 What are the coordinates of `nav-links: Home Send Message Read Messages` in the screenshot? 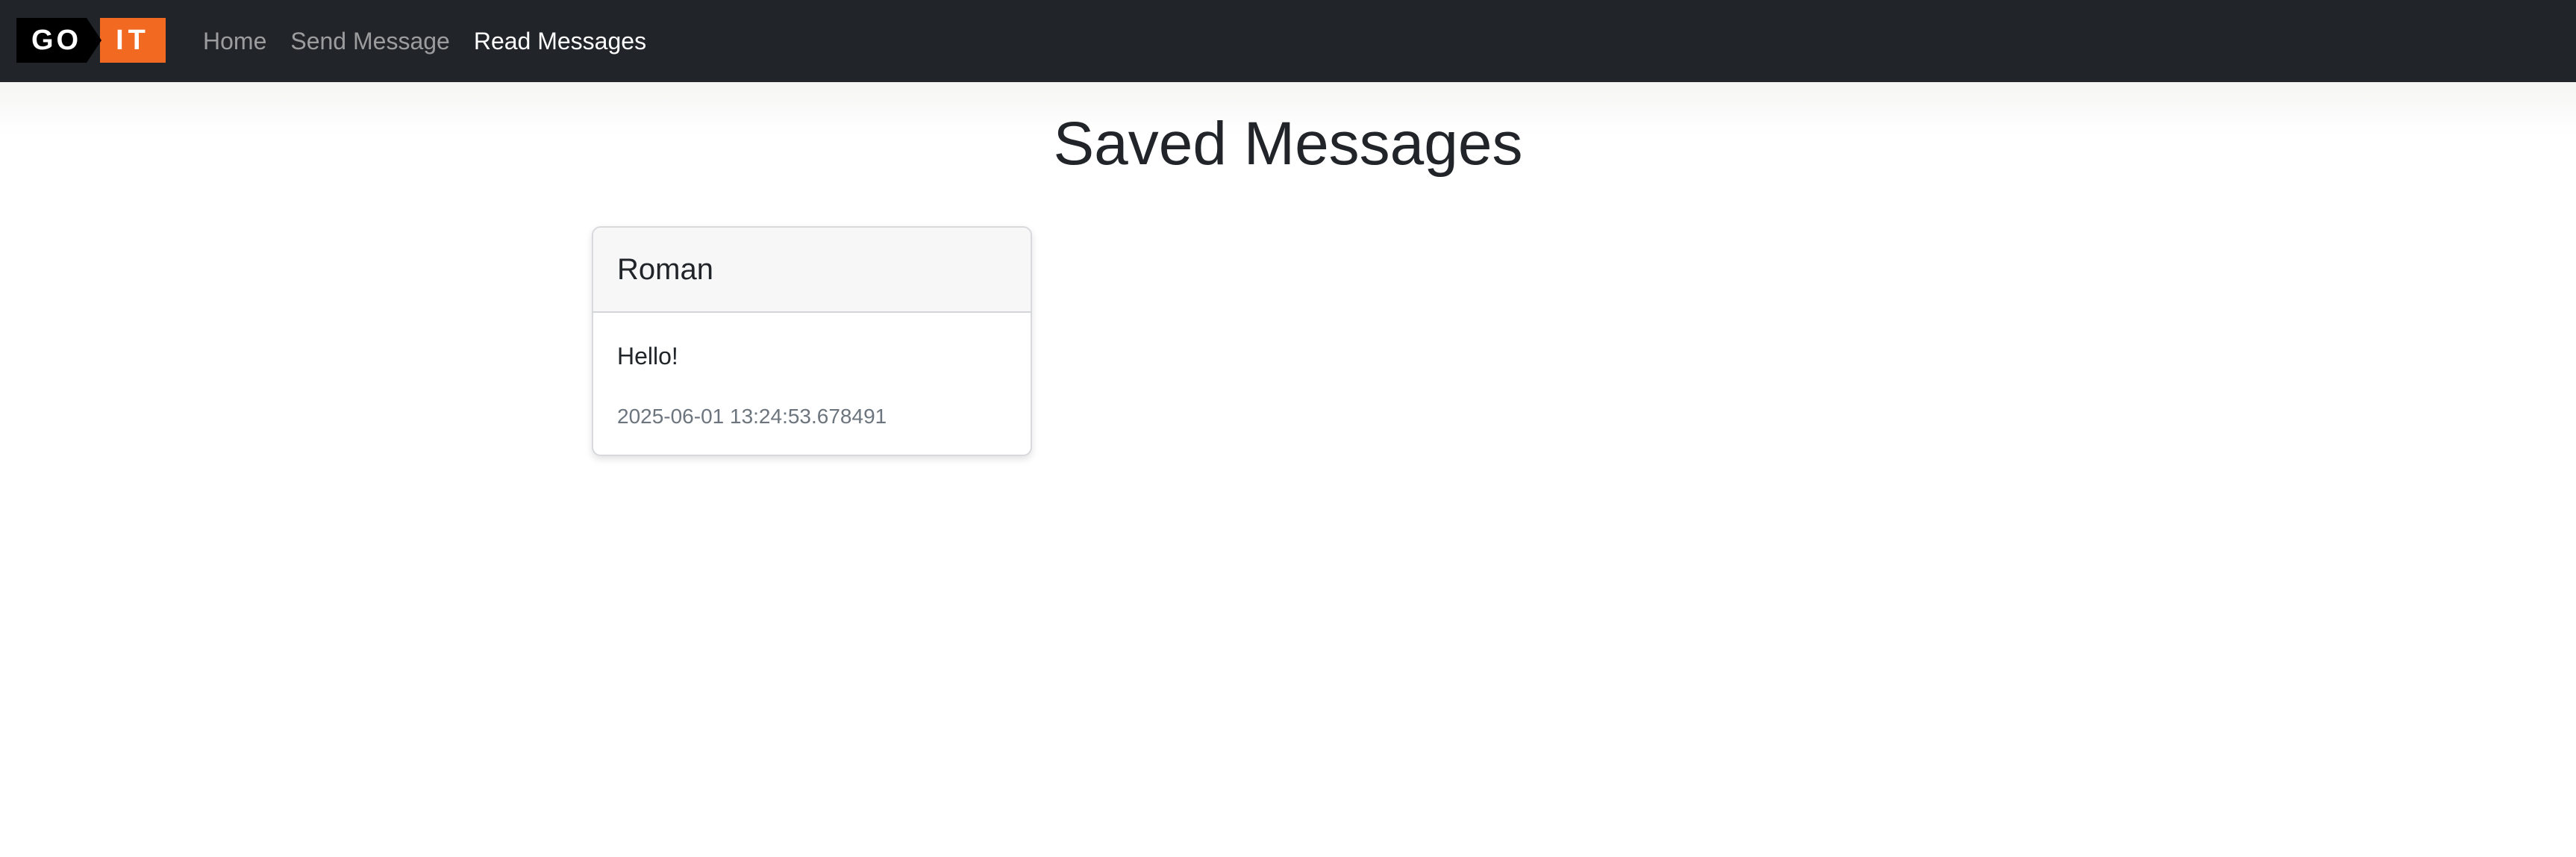 It's located at (425, 41).